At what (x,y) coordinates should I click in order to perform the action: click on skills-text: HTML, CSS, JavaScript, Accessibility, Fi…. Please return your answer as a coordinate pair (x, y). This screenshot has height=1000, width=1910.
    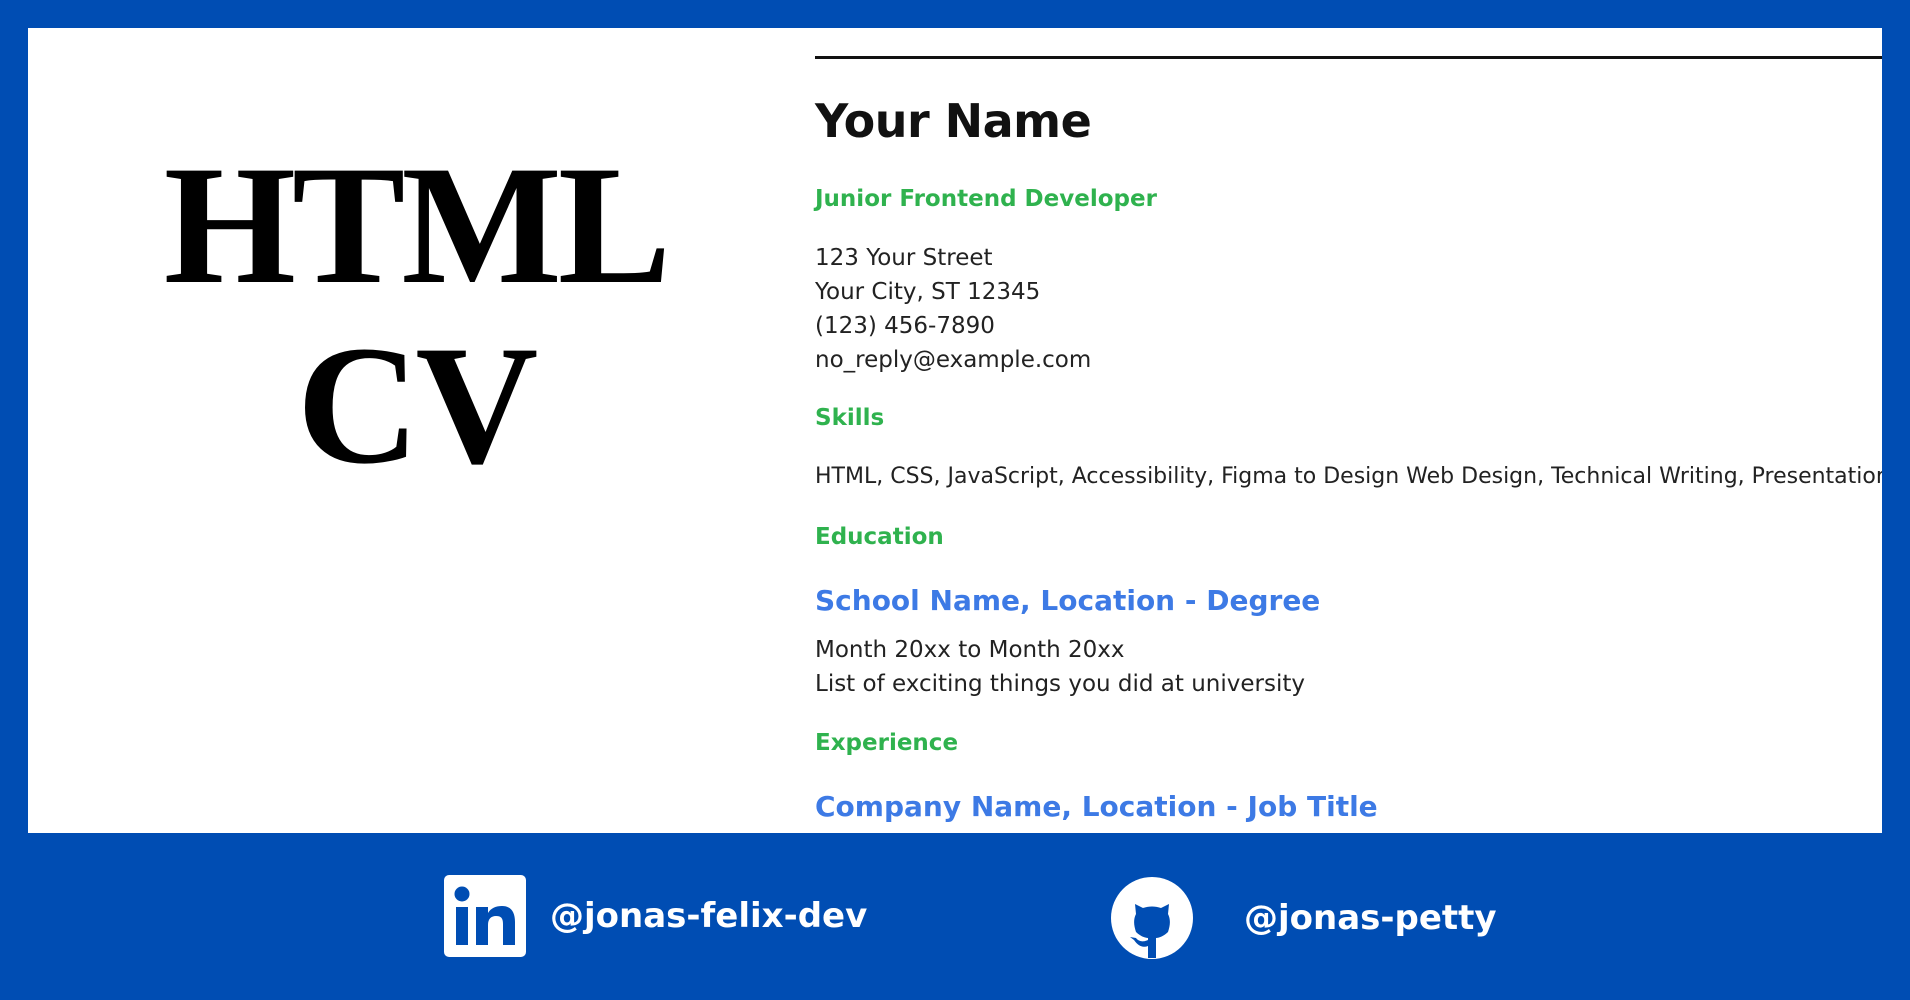
    Looking at the image, I should click on (1348, 476).